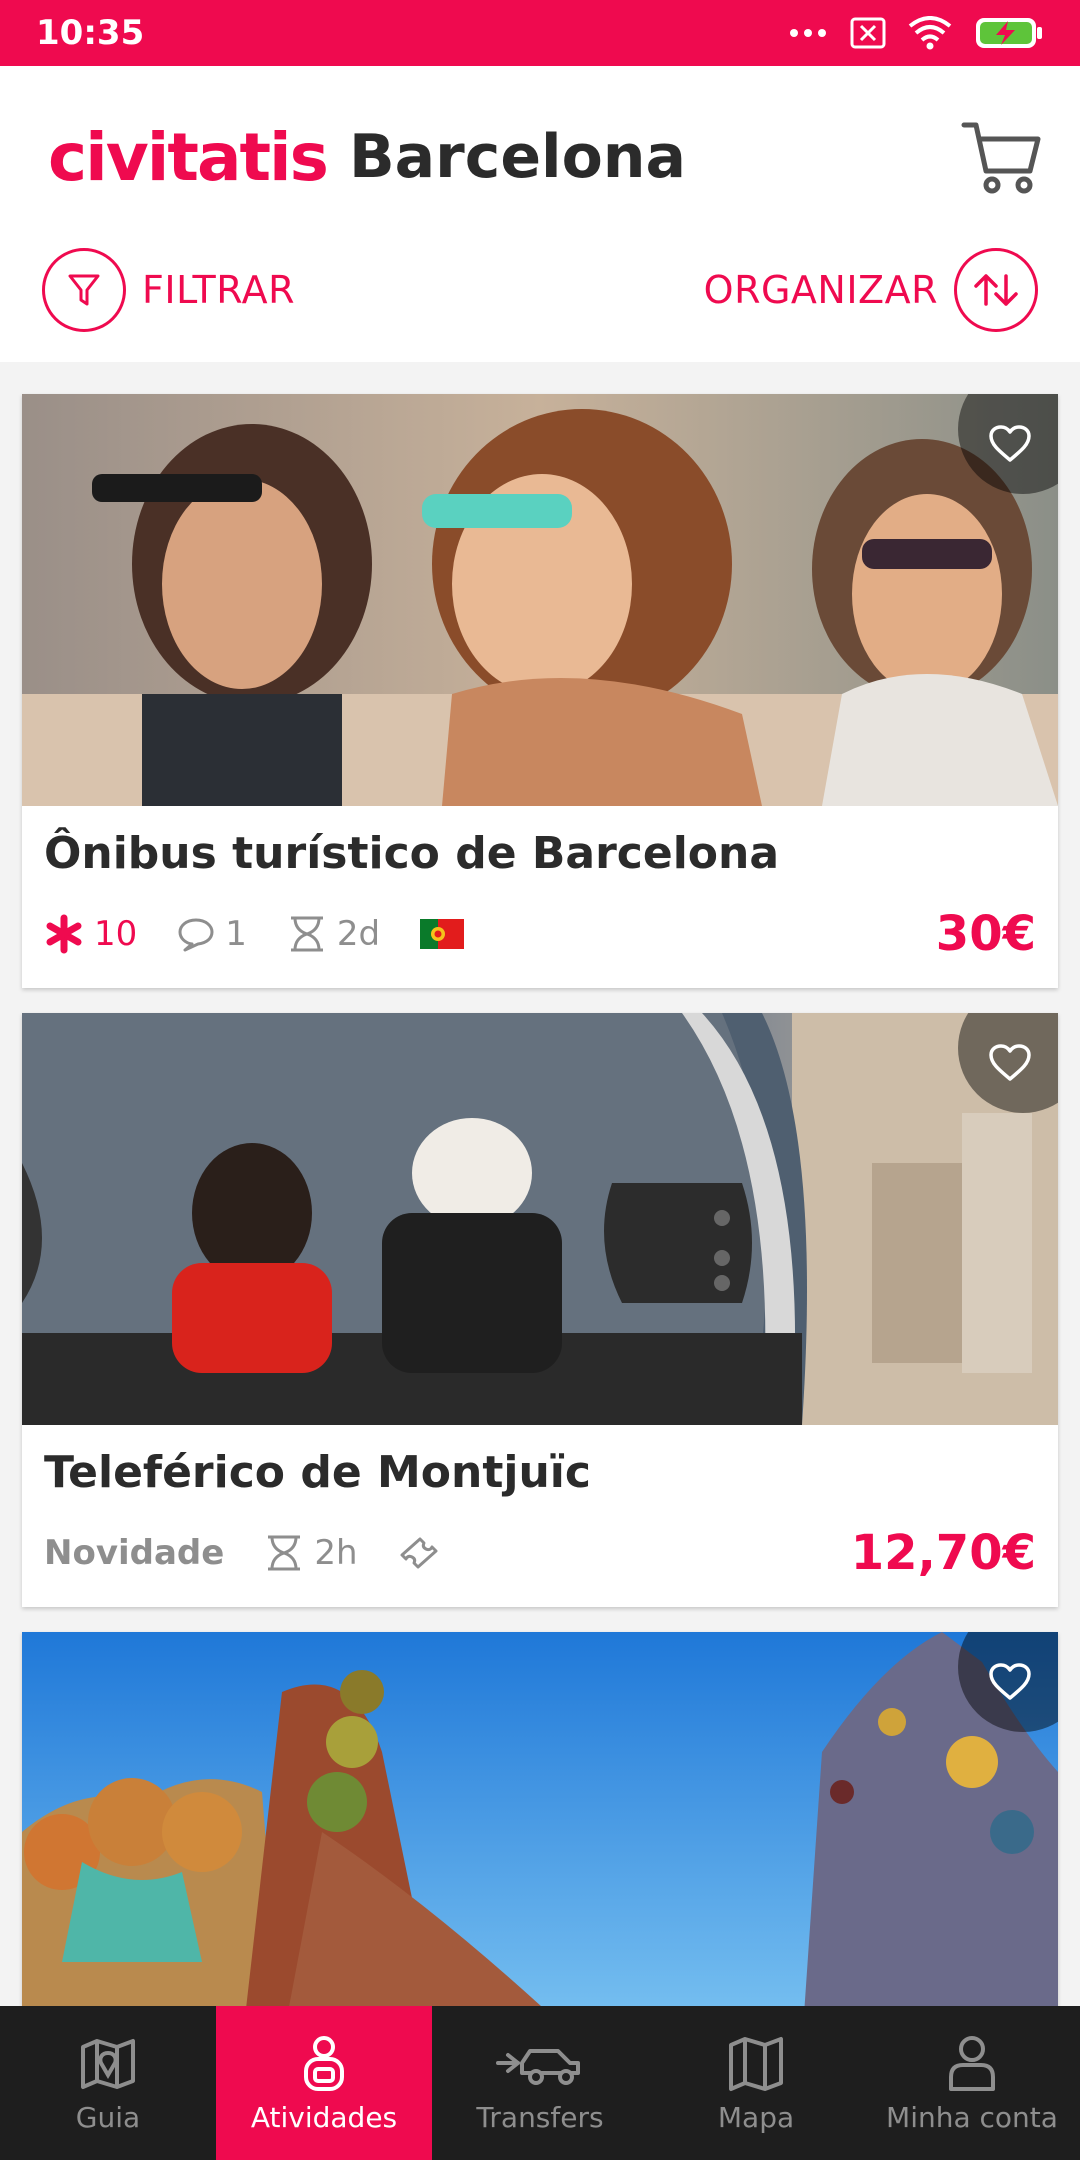 This screenshot has height=2160, width=1080. I want to click on sort-arrows-icon, so click(996, 290).